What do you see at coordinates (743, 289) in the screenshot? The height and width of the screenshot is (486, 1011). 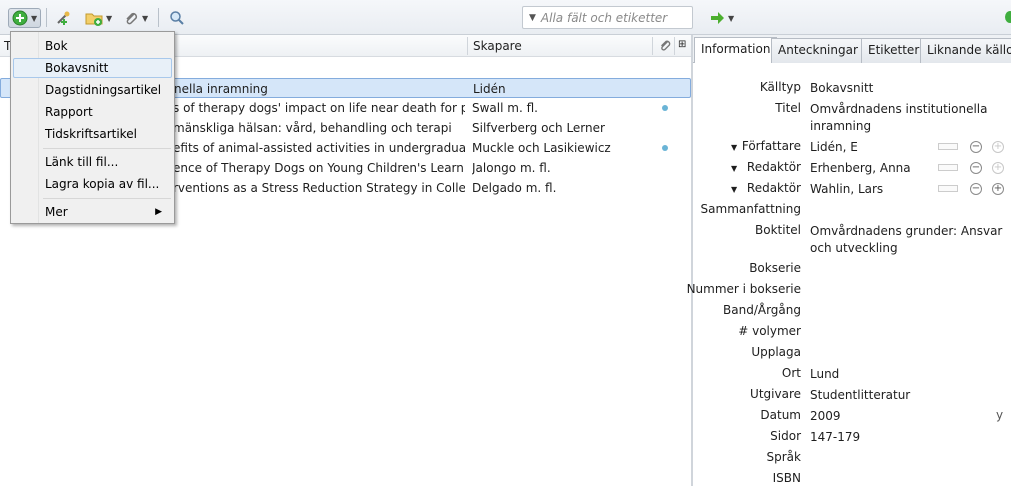 I see `series-number-label: Nummer i bokserie` at bounding box center [743, 289].